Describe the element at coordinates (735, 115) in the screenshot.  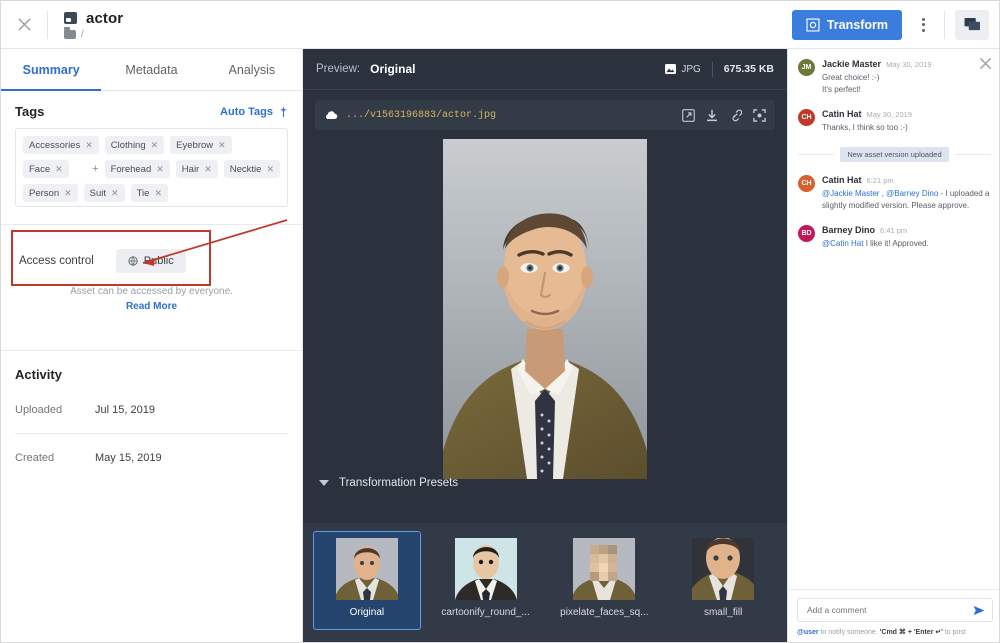
I see `copy-link-icon` at that location.